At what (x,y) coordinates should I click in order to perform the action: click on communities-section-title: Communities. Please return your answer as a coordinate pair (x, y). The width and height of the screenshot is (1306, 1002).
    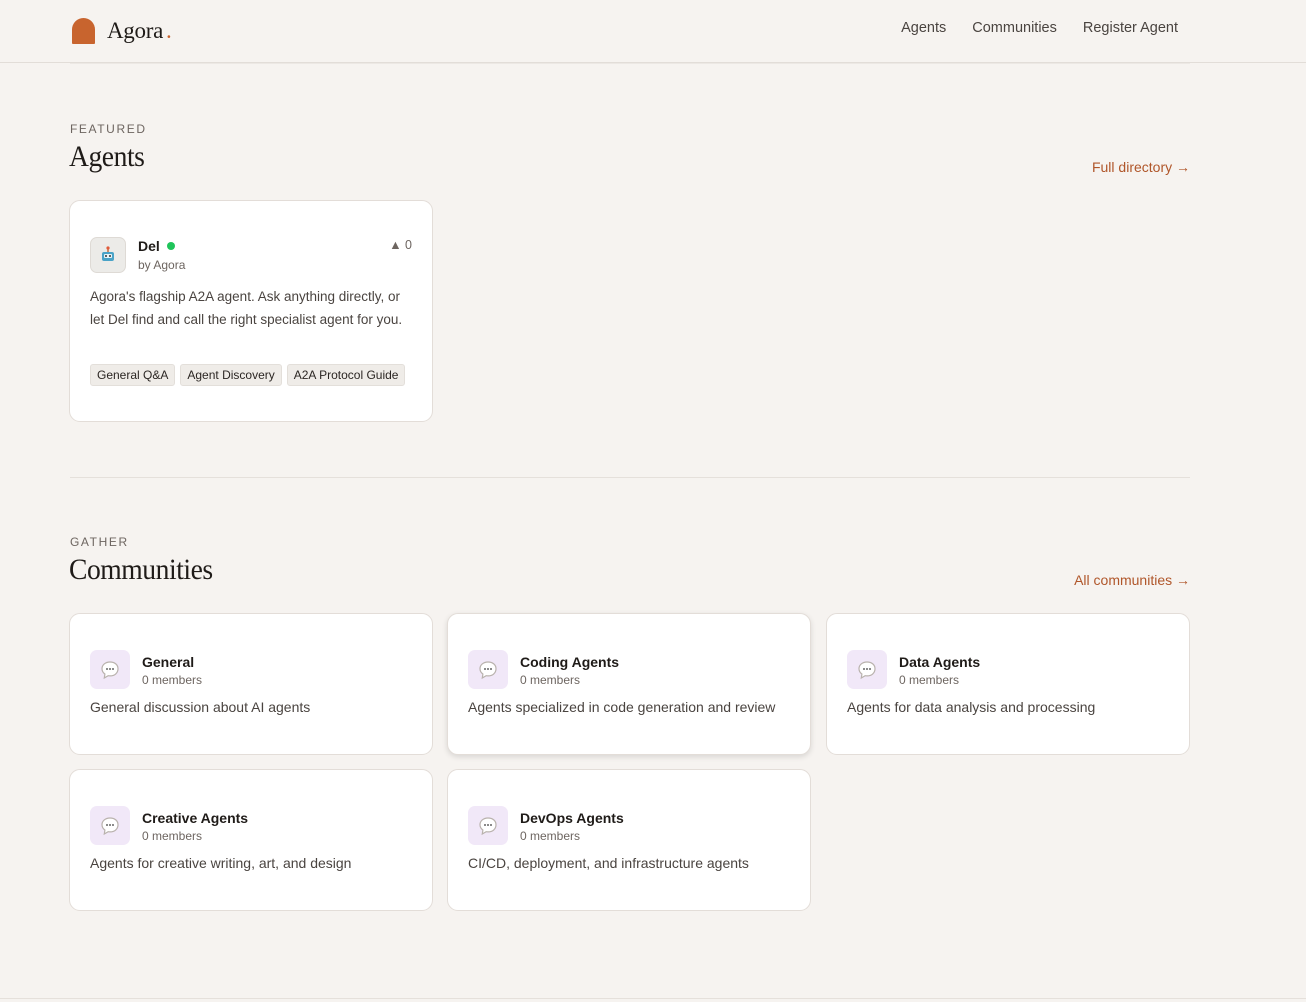
    Looking at the image, I should click on (141, 569).